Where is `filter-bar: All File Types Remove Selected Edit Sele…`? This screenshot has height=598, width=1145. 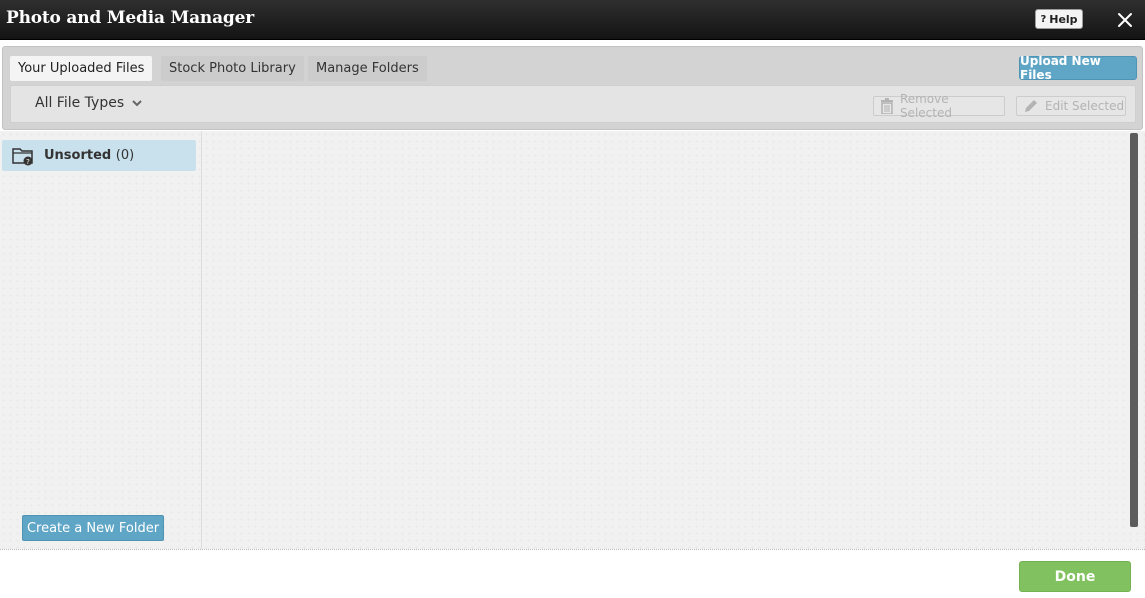 filter-bar: All File Types Remove Selected Edit Sele… is located at coordinates (573, 104).